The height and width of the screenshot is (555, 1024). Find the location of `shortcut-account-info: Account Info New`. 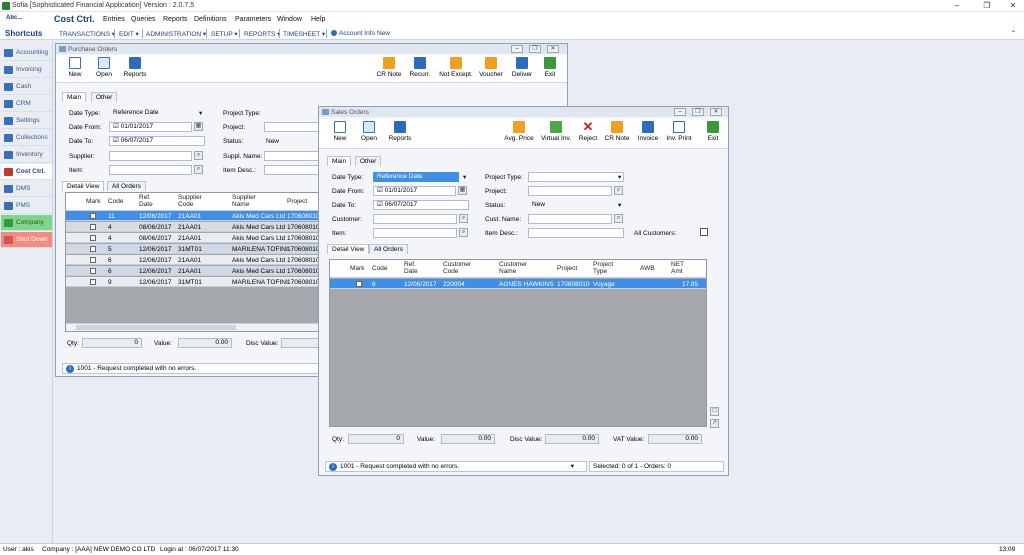

shortcut-account-info: Account Info New is located at coordinates (364, 33).